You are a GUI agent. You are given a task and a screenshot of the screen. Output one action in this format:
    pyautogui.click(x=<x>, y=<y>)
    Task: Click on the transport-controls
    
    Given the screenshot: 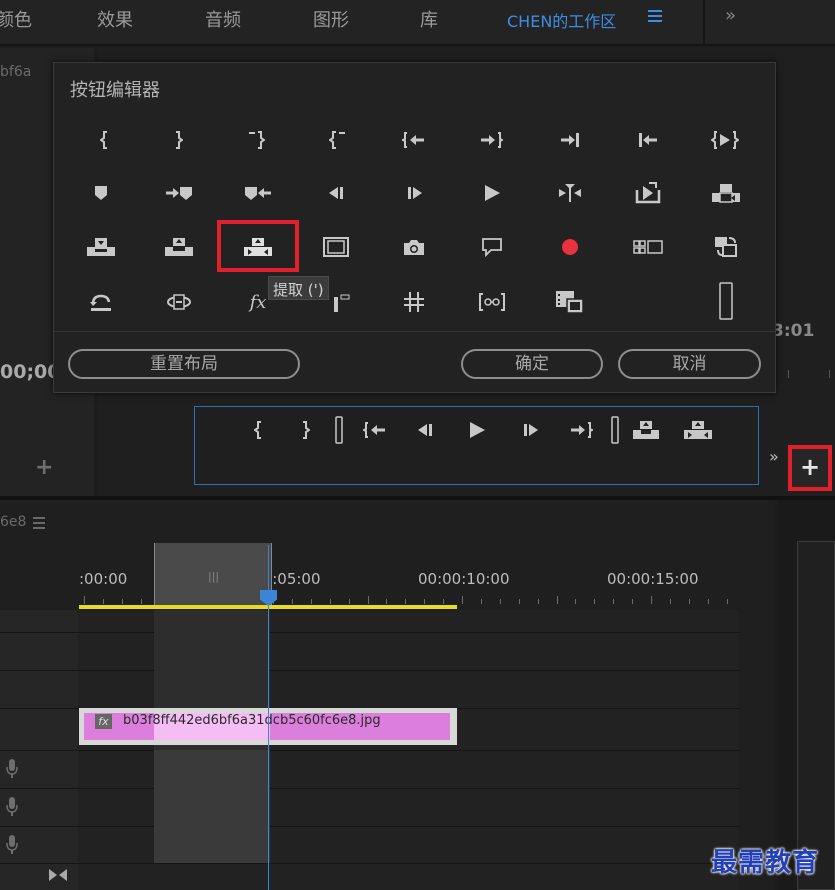 What is the action you would take?
    pyautogui.click(x=476, y=445)
    